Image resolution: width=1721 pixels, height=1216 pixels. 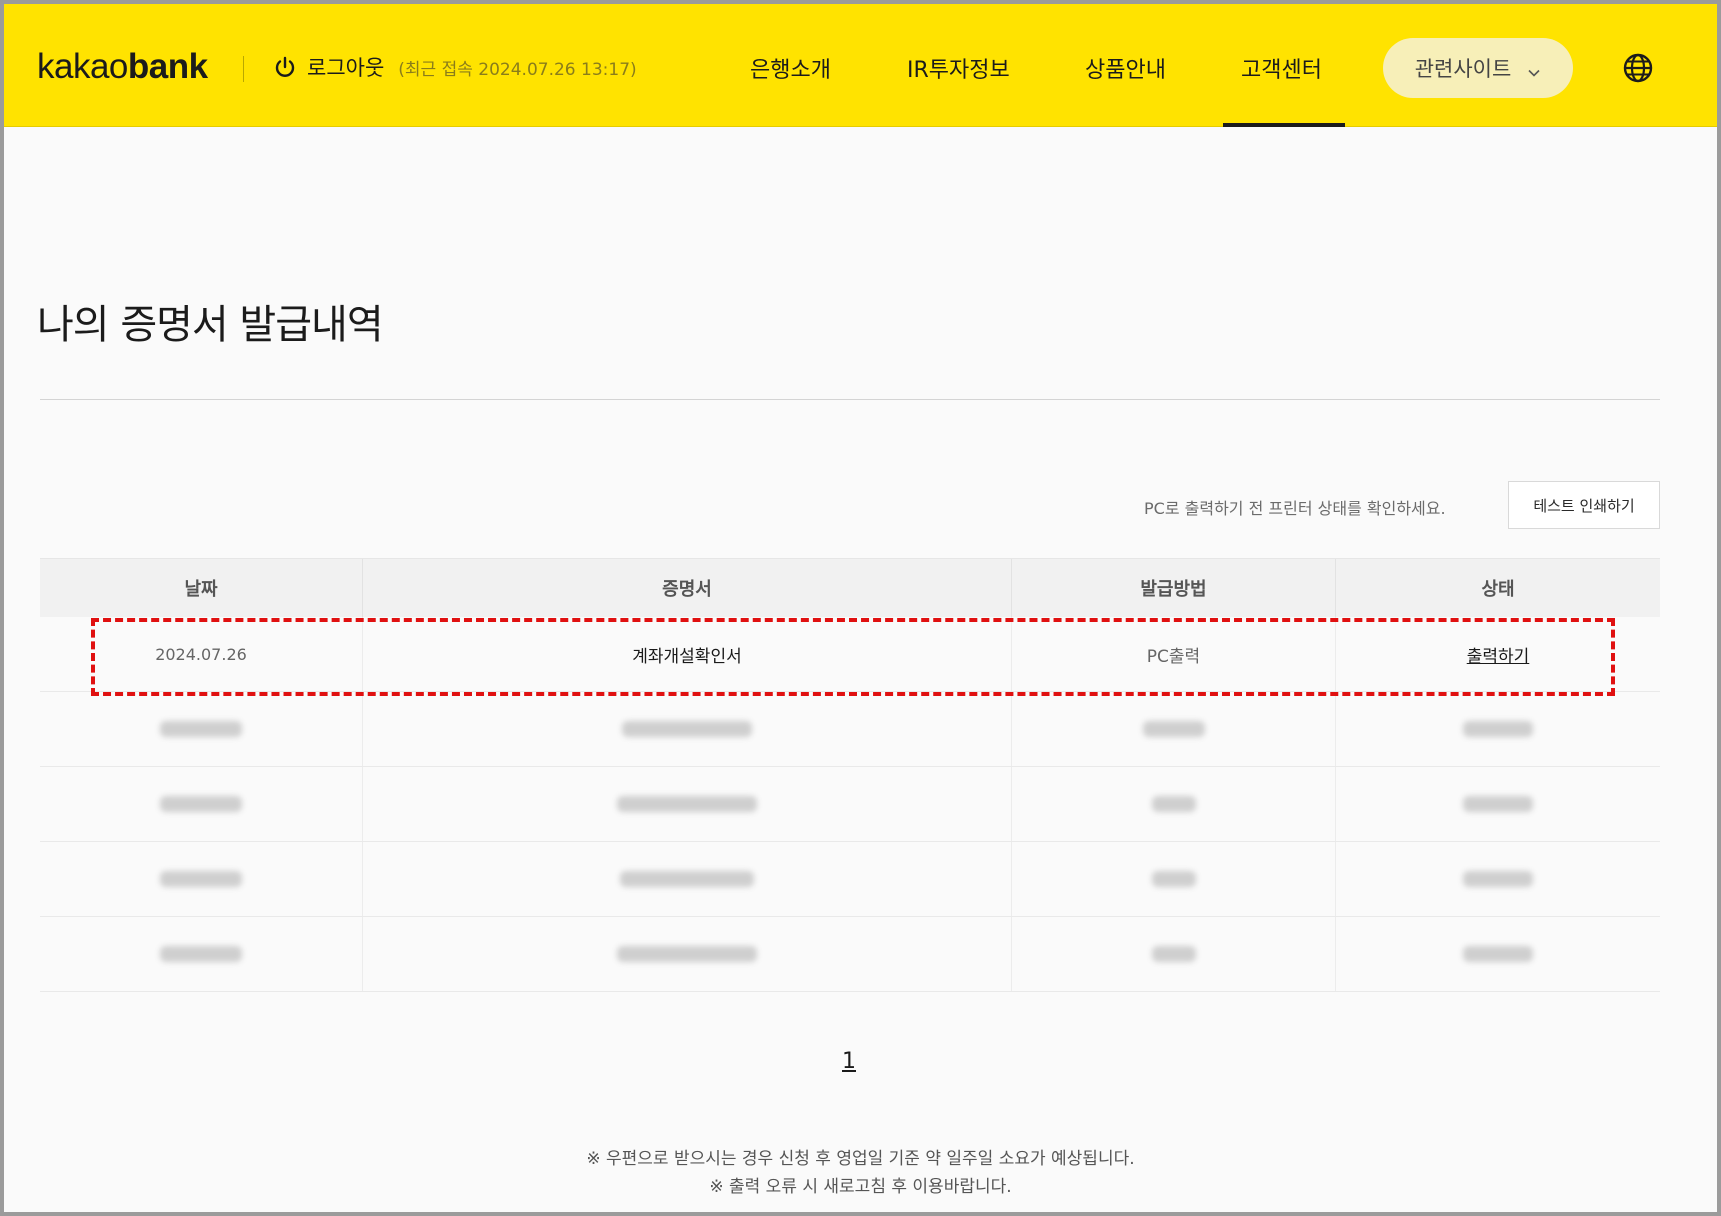 What do you see at coordinates (790, 68) in the screenshot?
I see `nav-bank-intro: 은행소개` at bounding box center [790, 68].